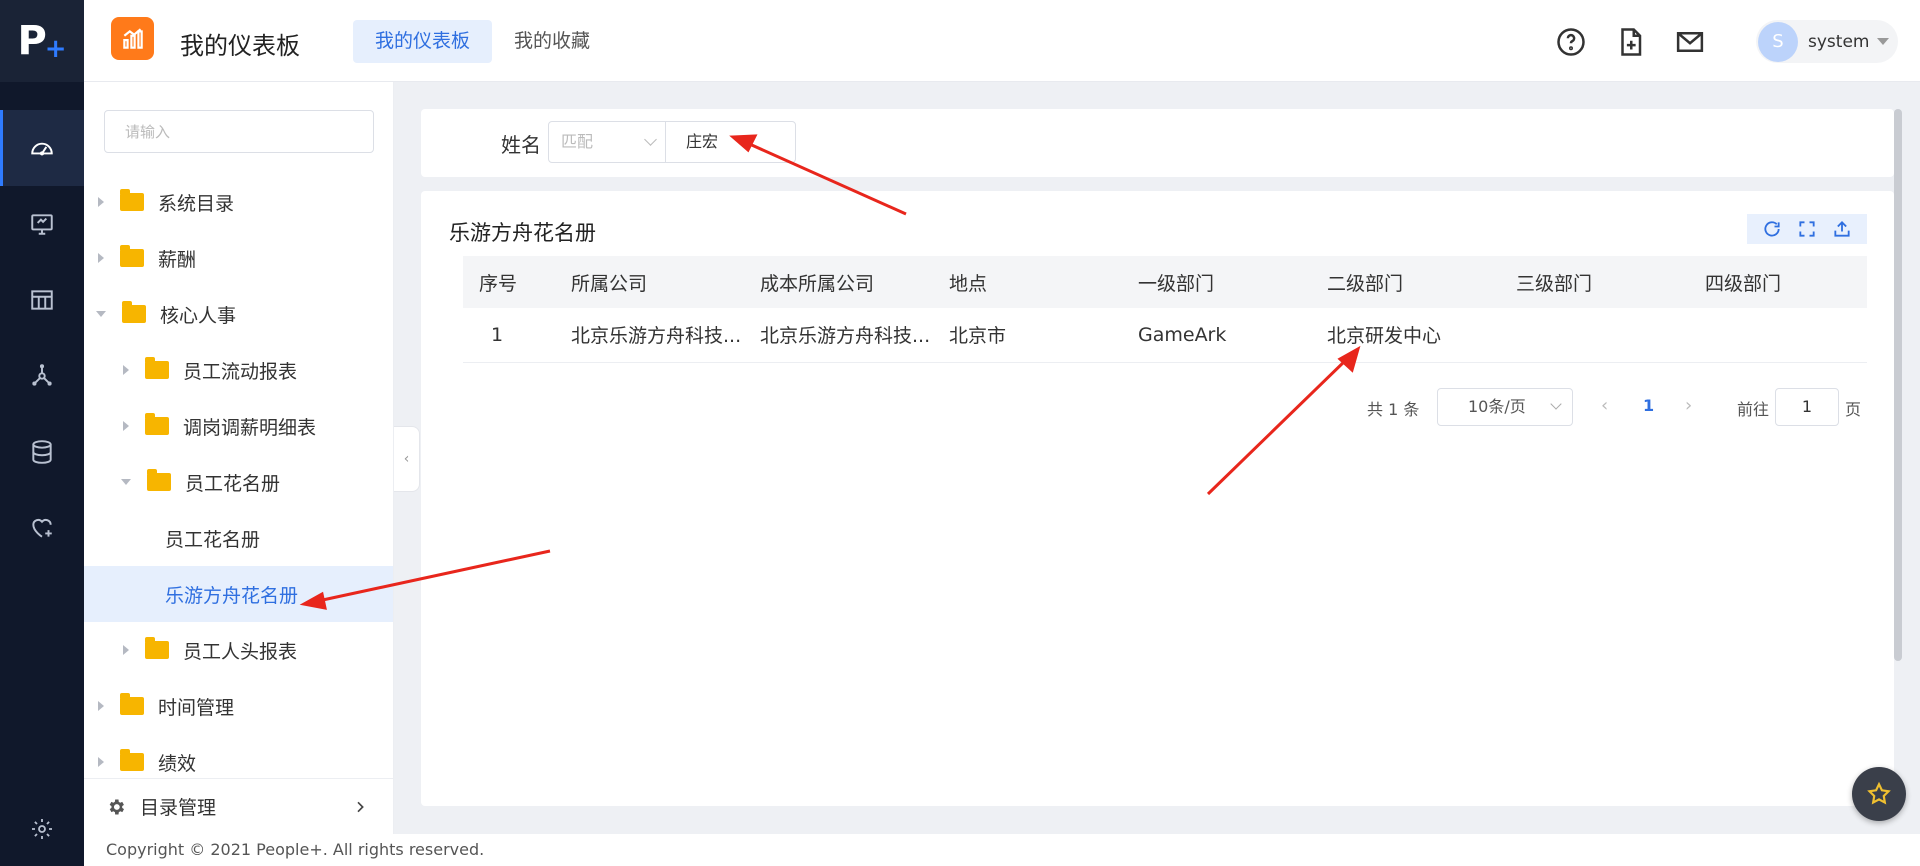  What do you see at coordinates (233, 483) in the screenshot?
I see `tree-node-label: 员工花名册` at bounding box center [233, 483].